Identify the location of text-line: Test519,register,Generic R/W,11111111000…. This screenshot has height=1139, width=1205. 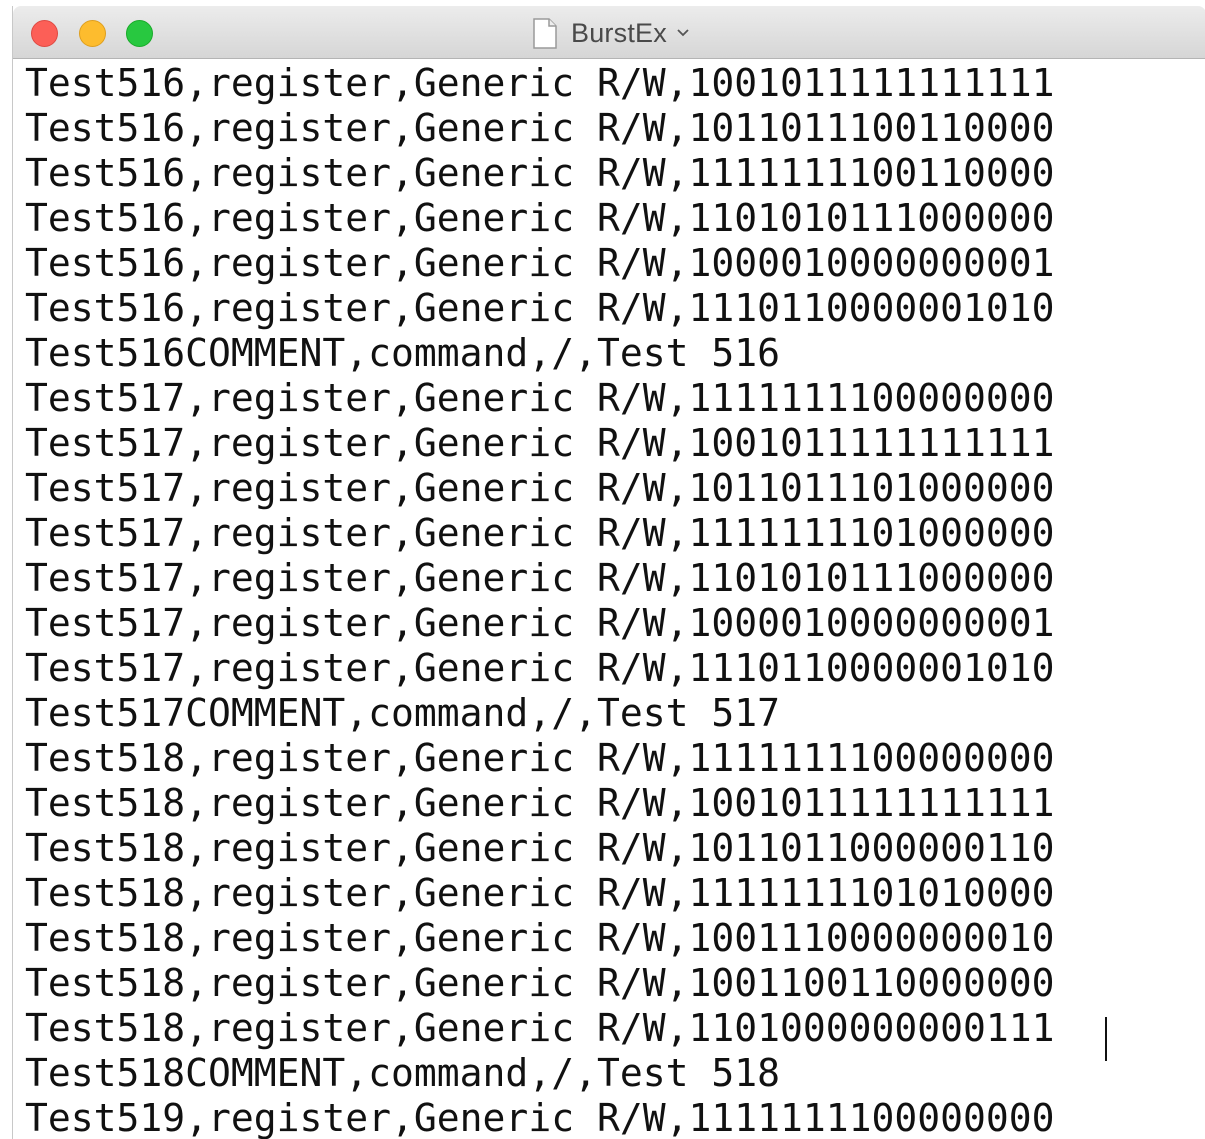
(540, 1117).